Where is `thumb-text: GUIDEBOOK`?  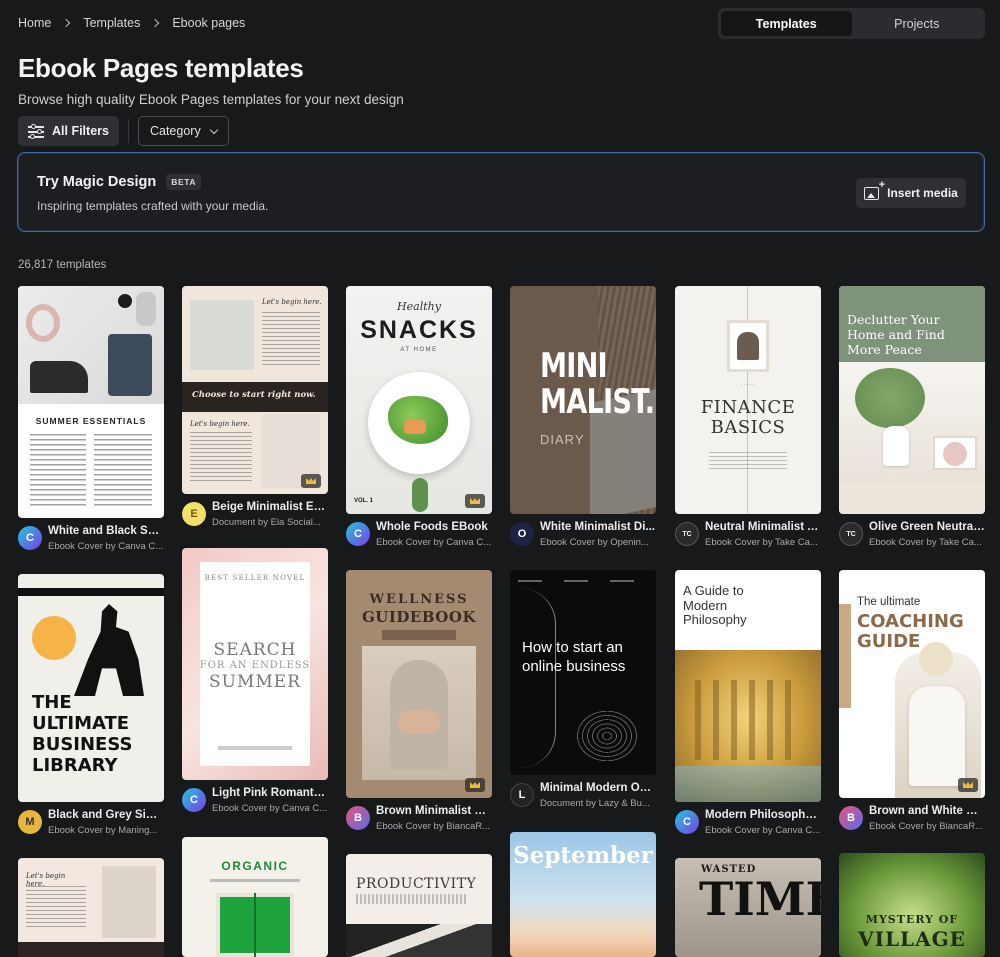 thumb-text: GUIDEBOOK is located at coordinates (419, 617).